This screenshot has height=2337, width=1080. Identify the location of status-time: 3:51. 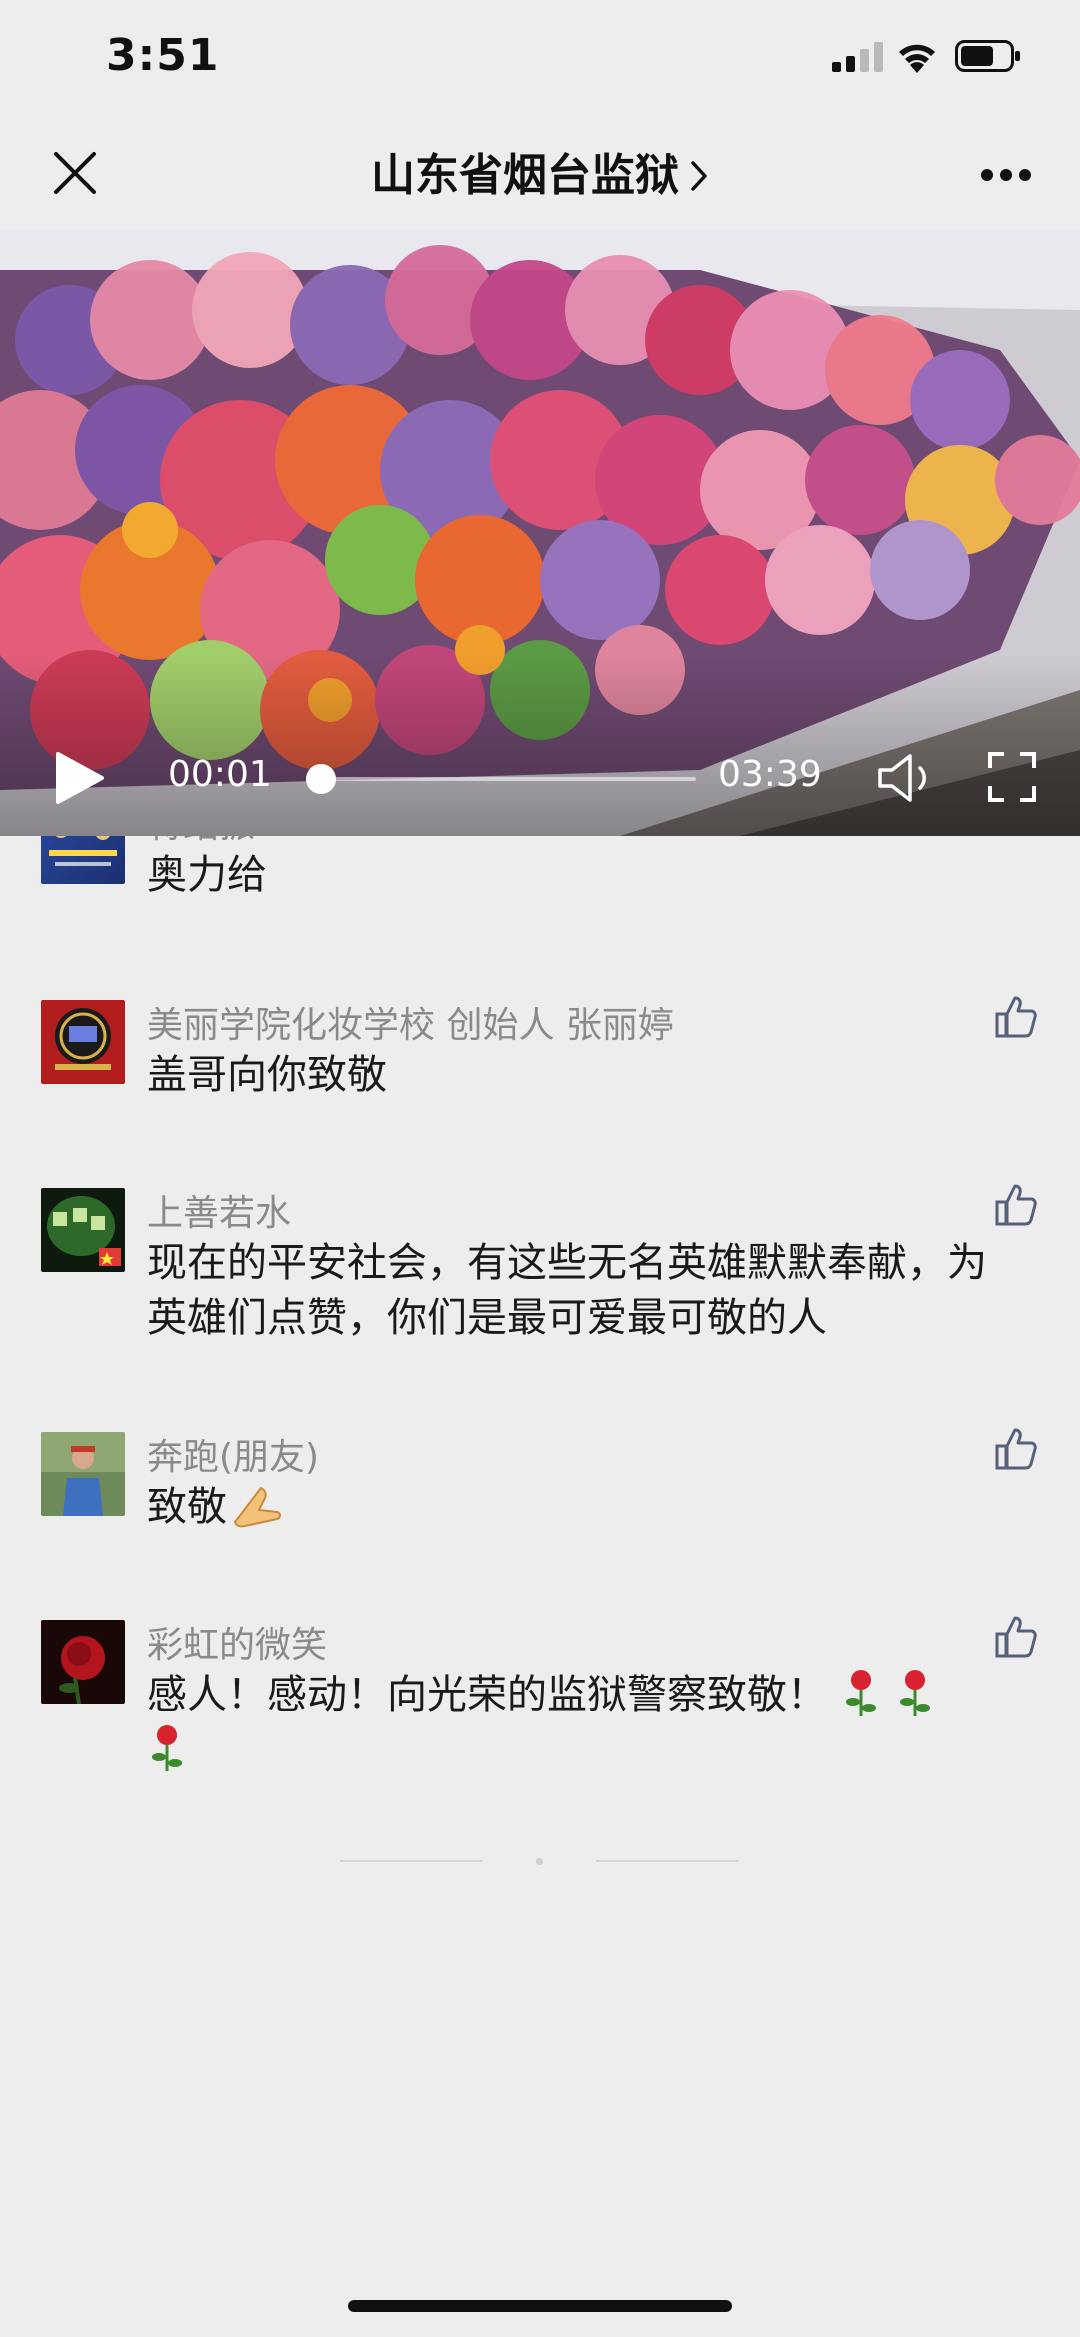
(163, 55).